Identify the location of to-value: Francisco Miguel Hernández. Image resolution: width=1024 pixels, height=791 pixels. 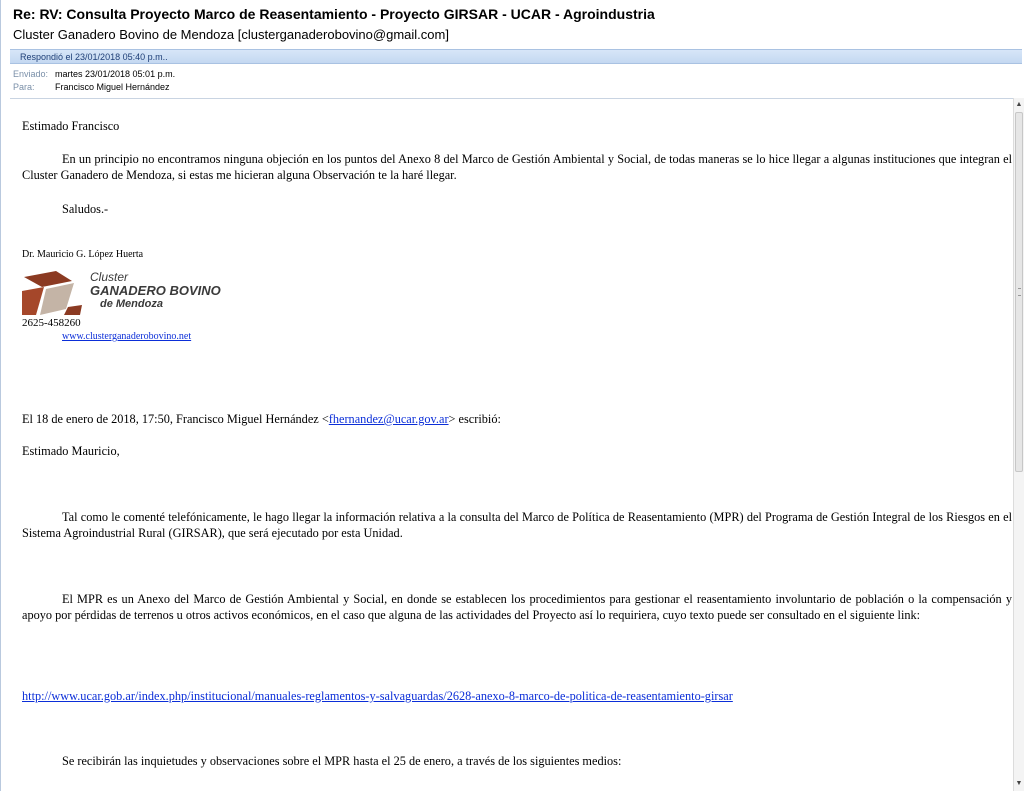
(112, 87).